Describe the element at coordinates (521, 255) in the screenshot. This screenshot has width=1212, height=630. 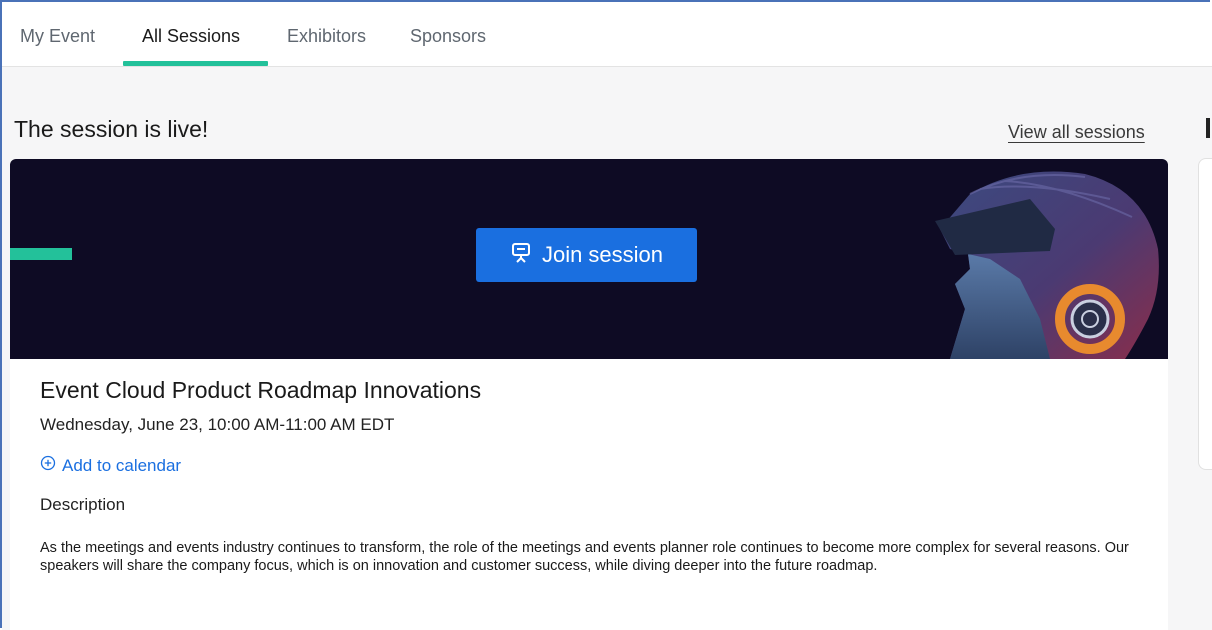
I see `presentation-screen-icon` at that location.